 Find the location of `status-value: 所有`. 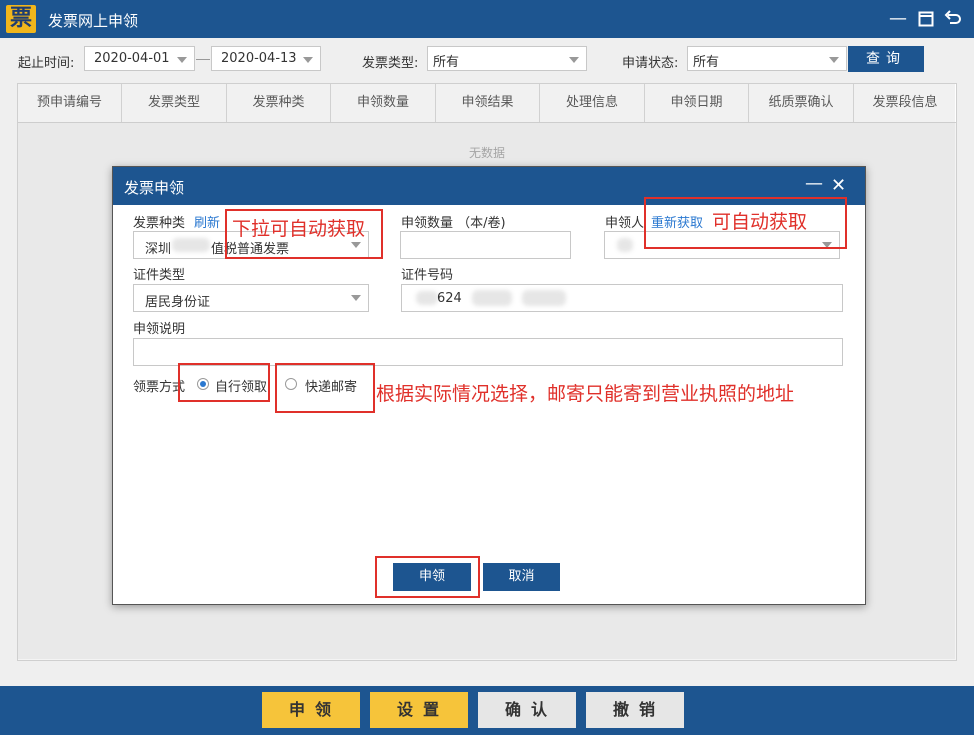

status-value: 所有 is located at coordinates (706, 62).